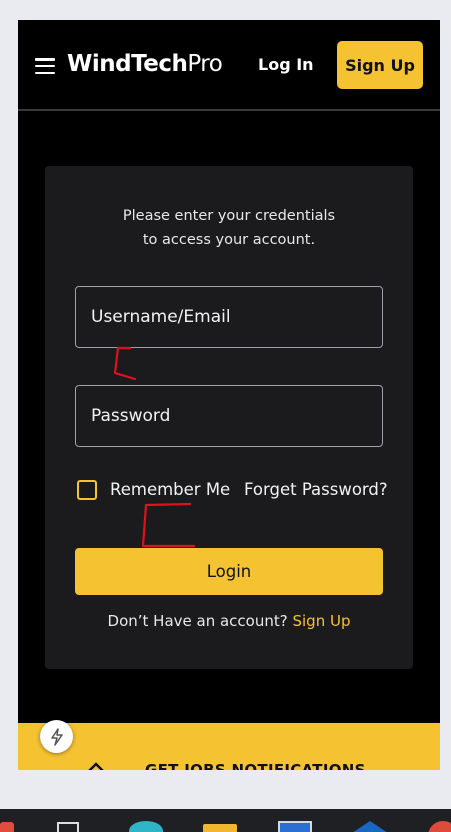  Describe the element at coordinates (321, 621) in the screenshot. I see `signup-link: Sign Up` at that location.